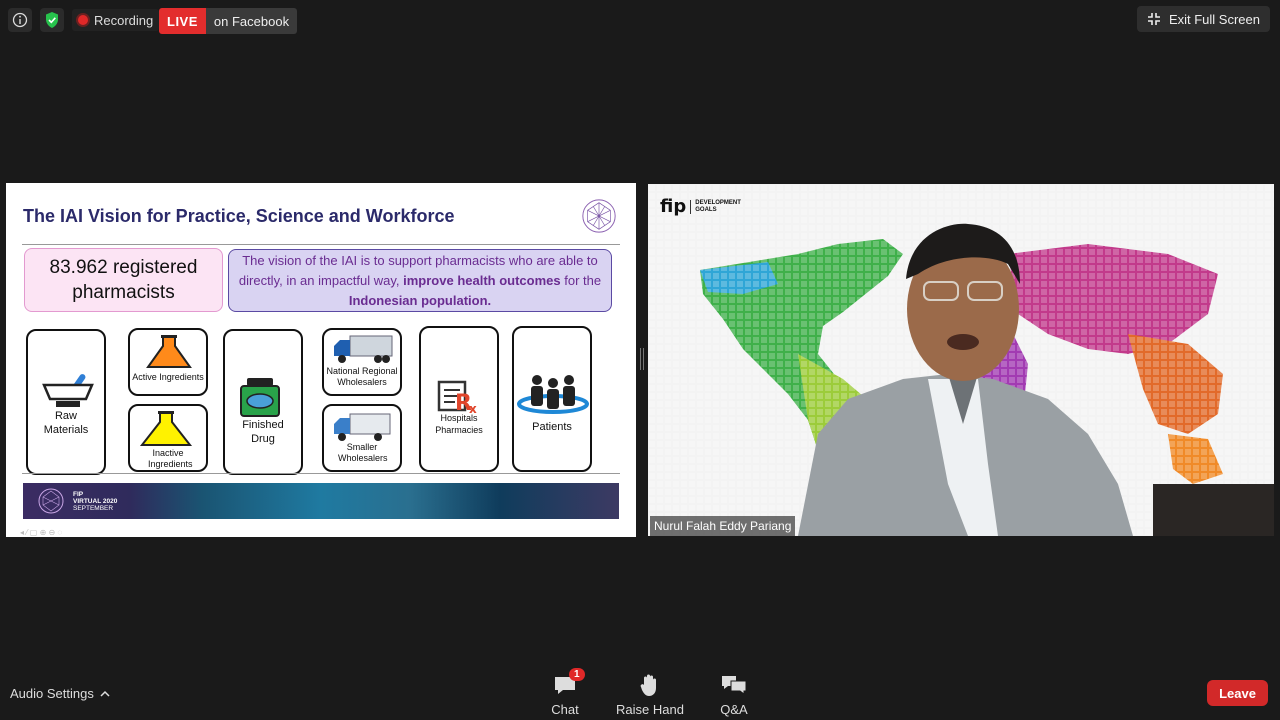  What do you see at coordinates (66, 423) in the screenshot?
I see `raw-materials-label: Raw Materials` at bounding box center [66, 423].